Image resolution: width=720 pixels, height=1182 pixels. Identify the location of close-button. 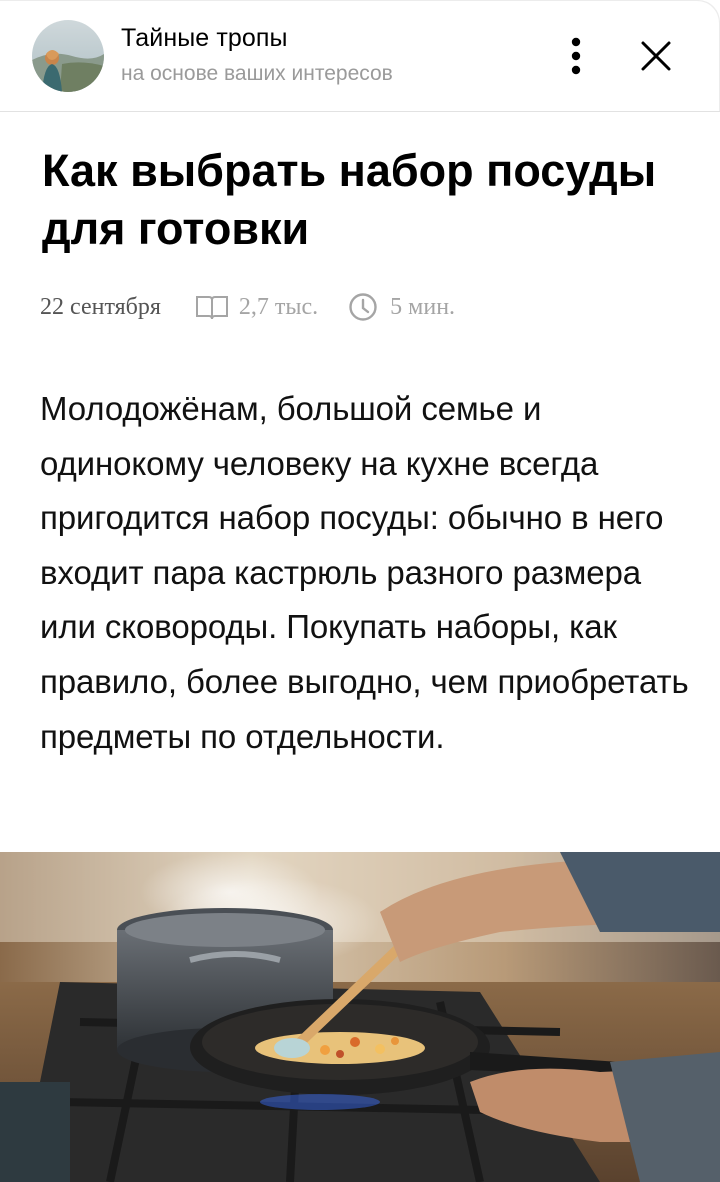
(656, 56).